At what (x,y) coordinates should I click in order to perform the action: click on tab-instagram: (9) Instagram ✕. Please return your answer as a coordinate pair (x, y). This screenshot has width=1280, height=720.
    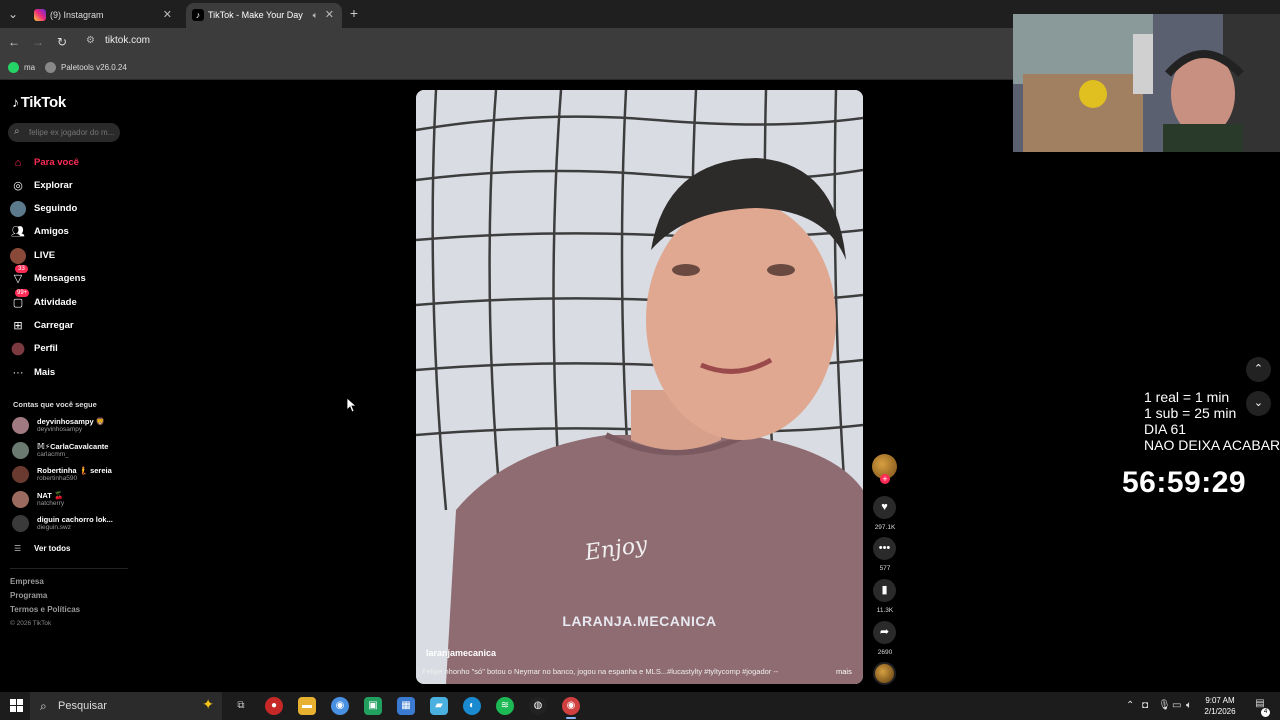
    Looking at the image, I should click on (104, 15).